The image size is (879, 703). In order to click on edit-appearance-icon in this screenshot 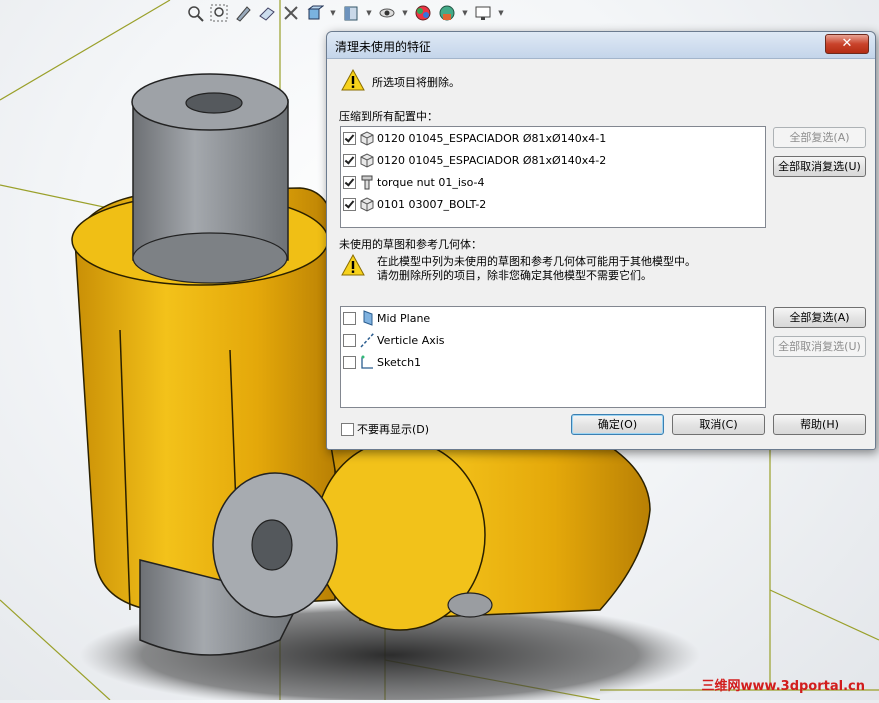, I will do `click(423, 13)`.